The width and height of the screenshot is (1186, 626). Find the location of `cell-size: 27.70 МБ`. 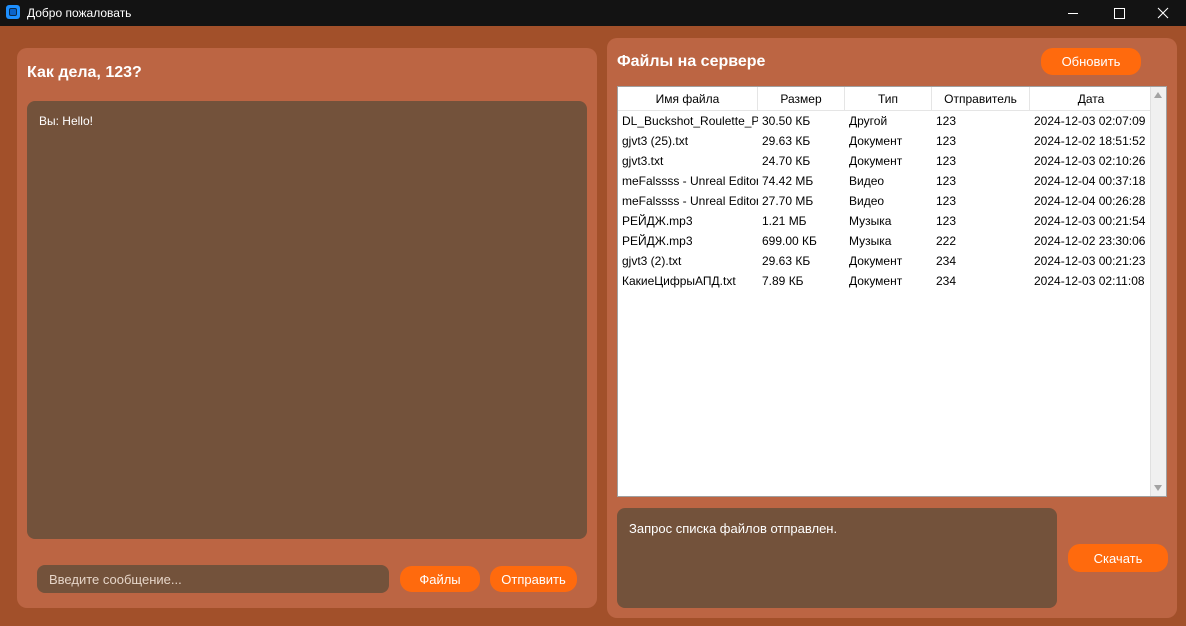

cell-size: 27.70 МБ is located at coordinates (788, 201).